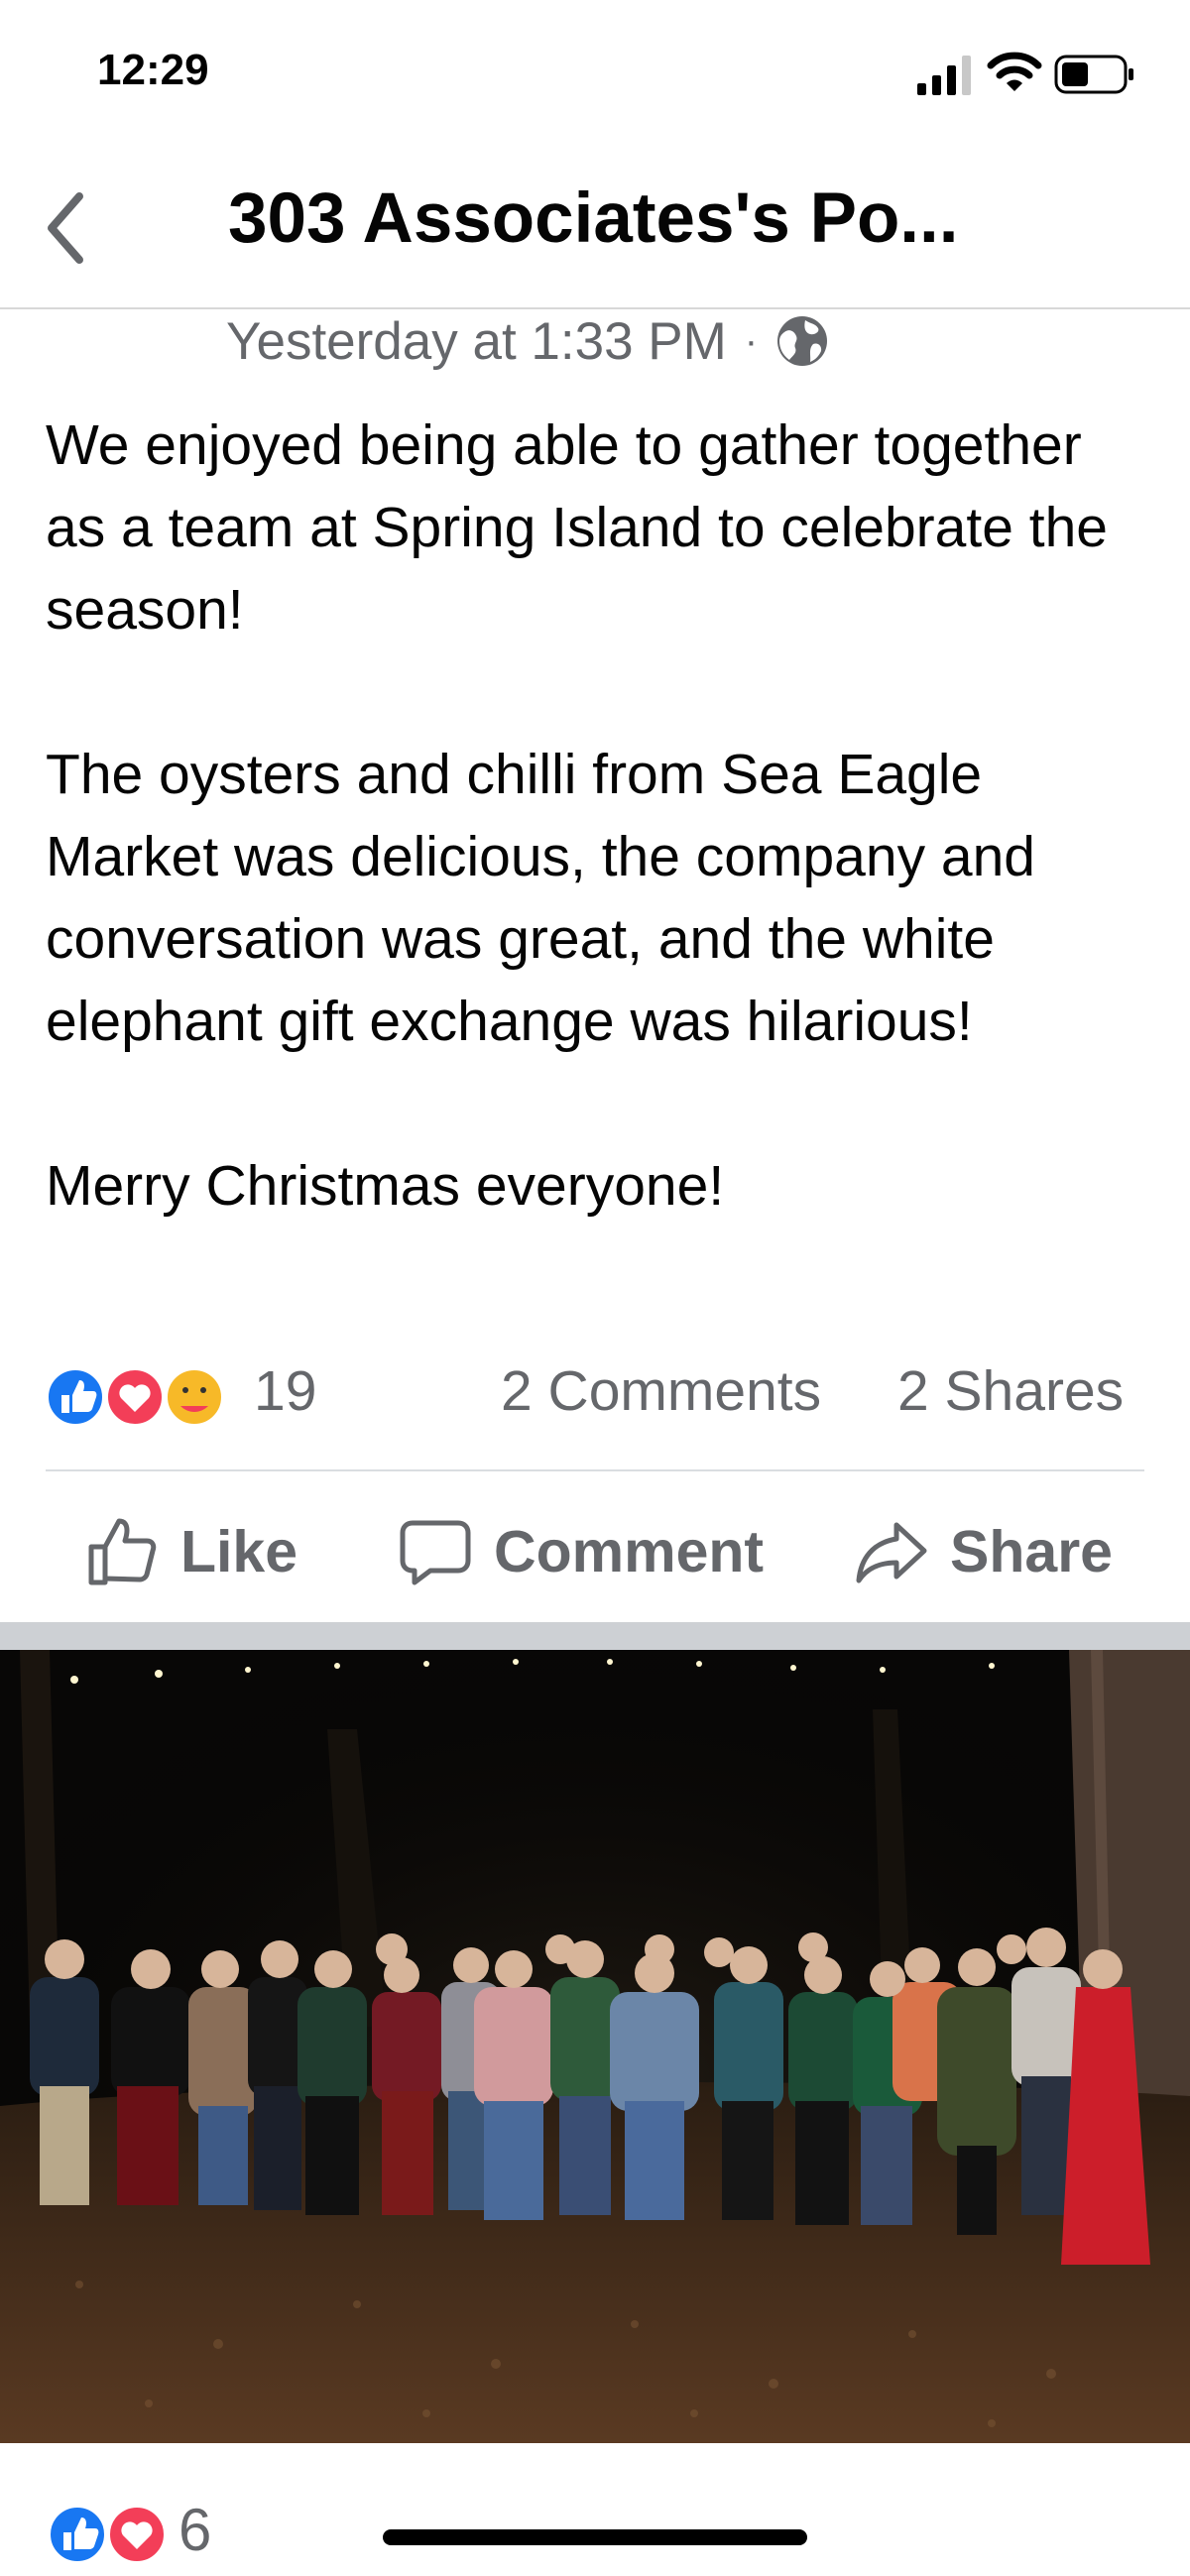 This screenshot has width=1190, height=2576. I want to click on comment-button: Comment, so click(581, 1552).